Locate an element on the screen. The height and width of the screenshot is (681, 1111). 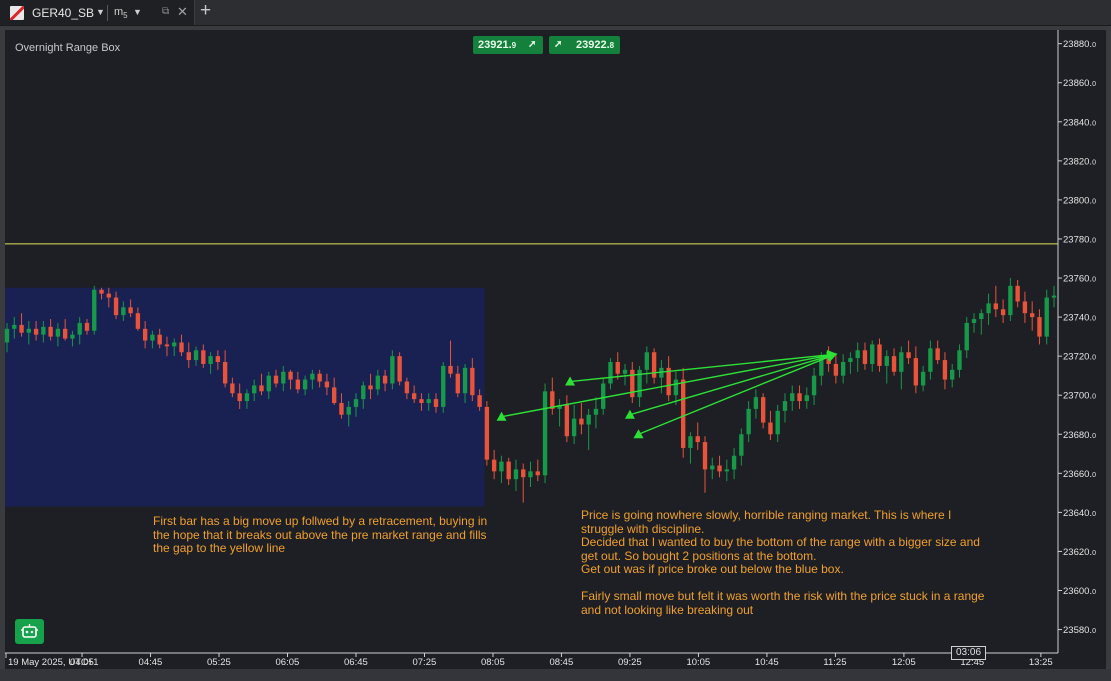
price-tick-label: 23820.0 is located at coordinates (1079, 161).